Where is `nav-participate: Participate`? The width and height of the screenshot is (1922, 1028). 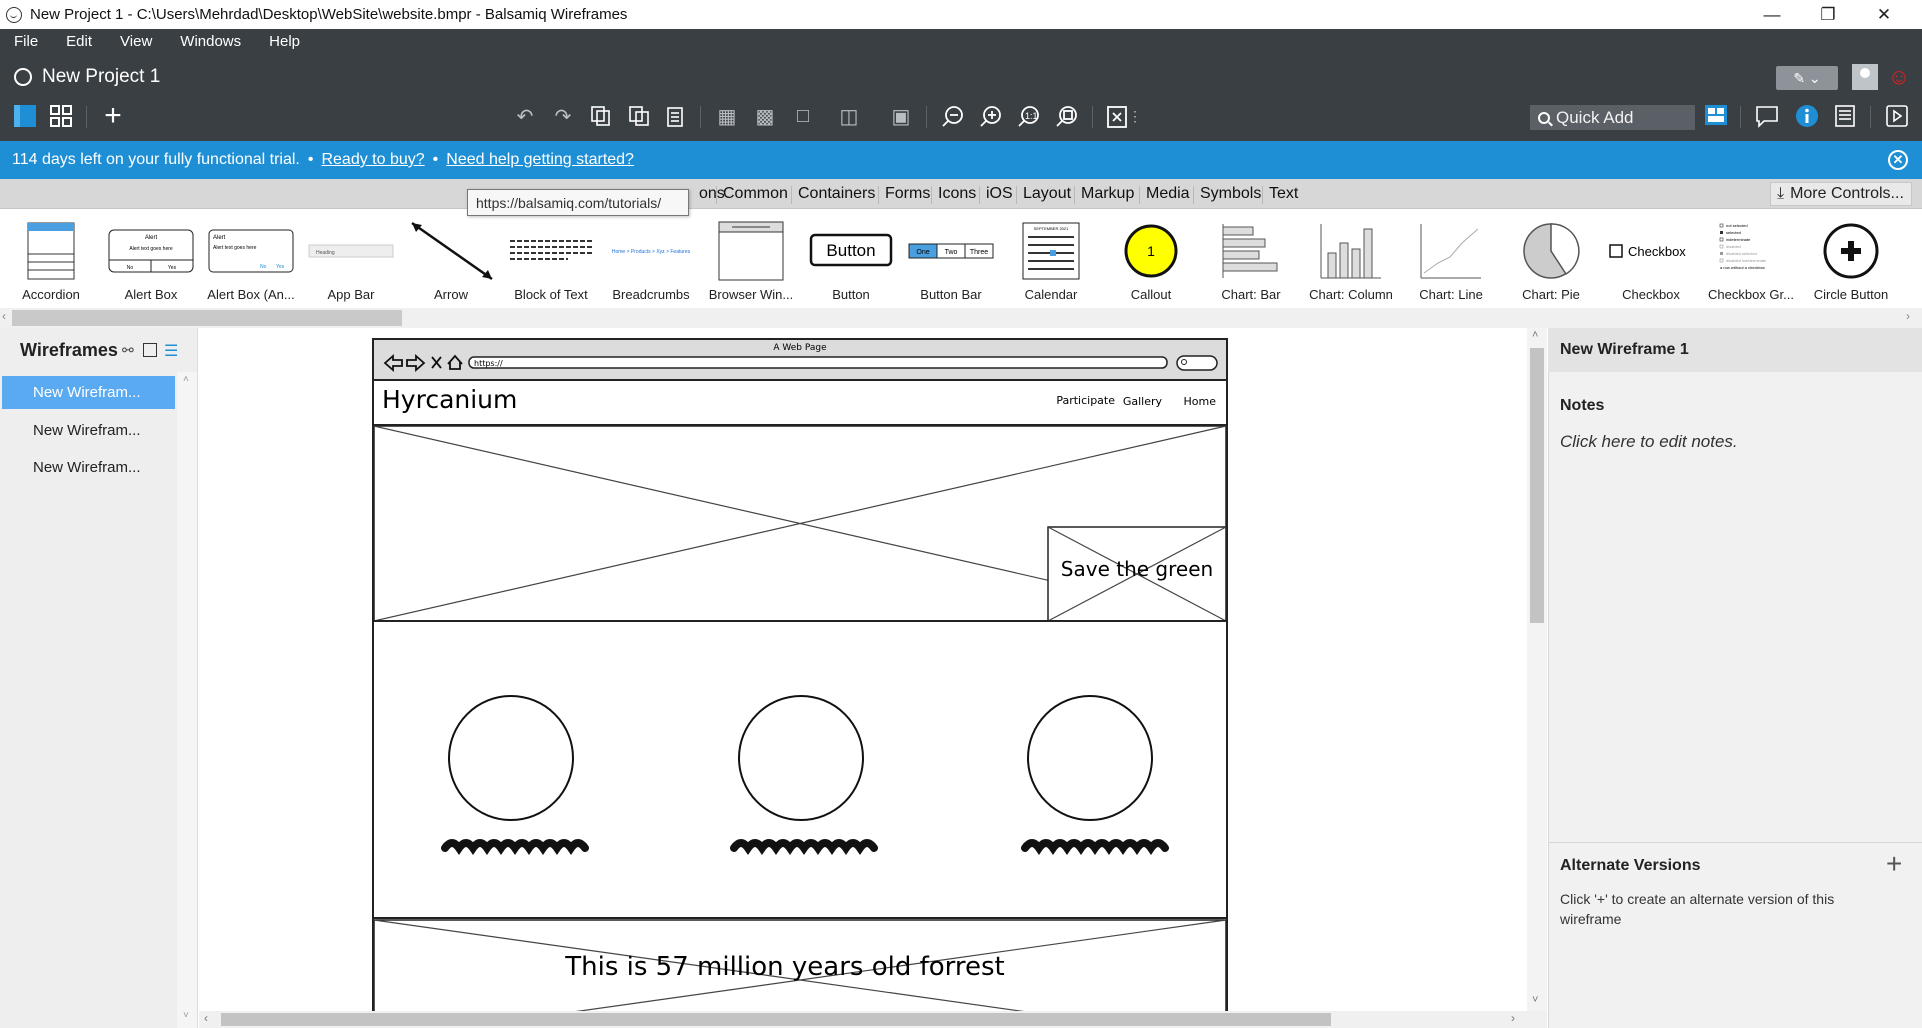
nav-participate: Participate is located at coordinates (1085, 400).